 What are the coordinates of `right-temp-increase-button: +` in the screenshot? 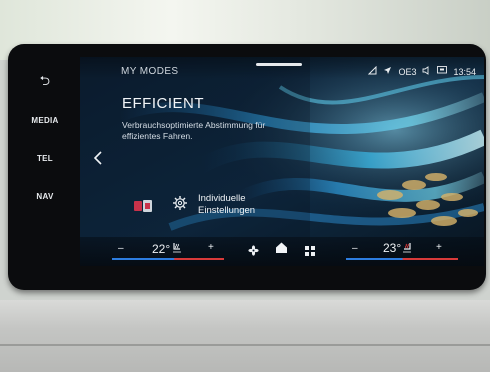 It's located at (439, 247).